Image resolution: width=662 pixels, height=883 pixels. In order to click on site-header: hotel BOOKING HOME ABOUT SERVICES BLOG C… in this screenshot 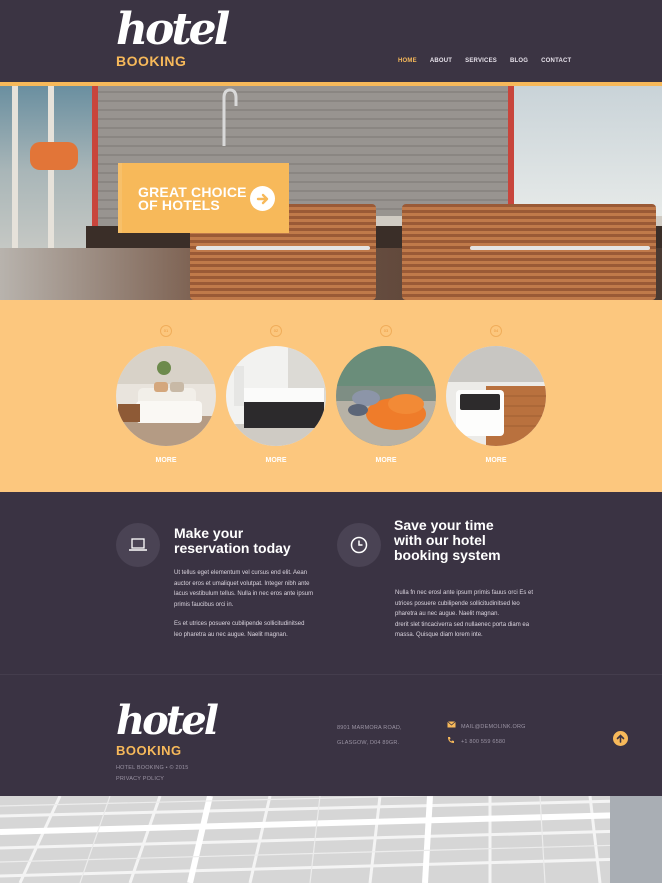, I will do `click(331, 41)`.